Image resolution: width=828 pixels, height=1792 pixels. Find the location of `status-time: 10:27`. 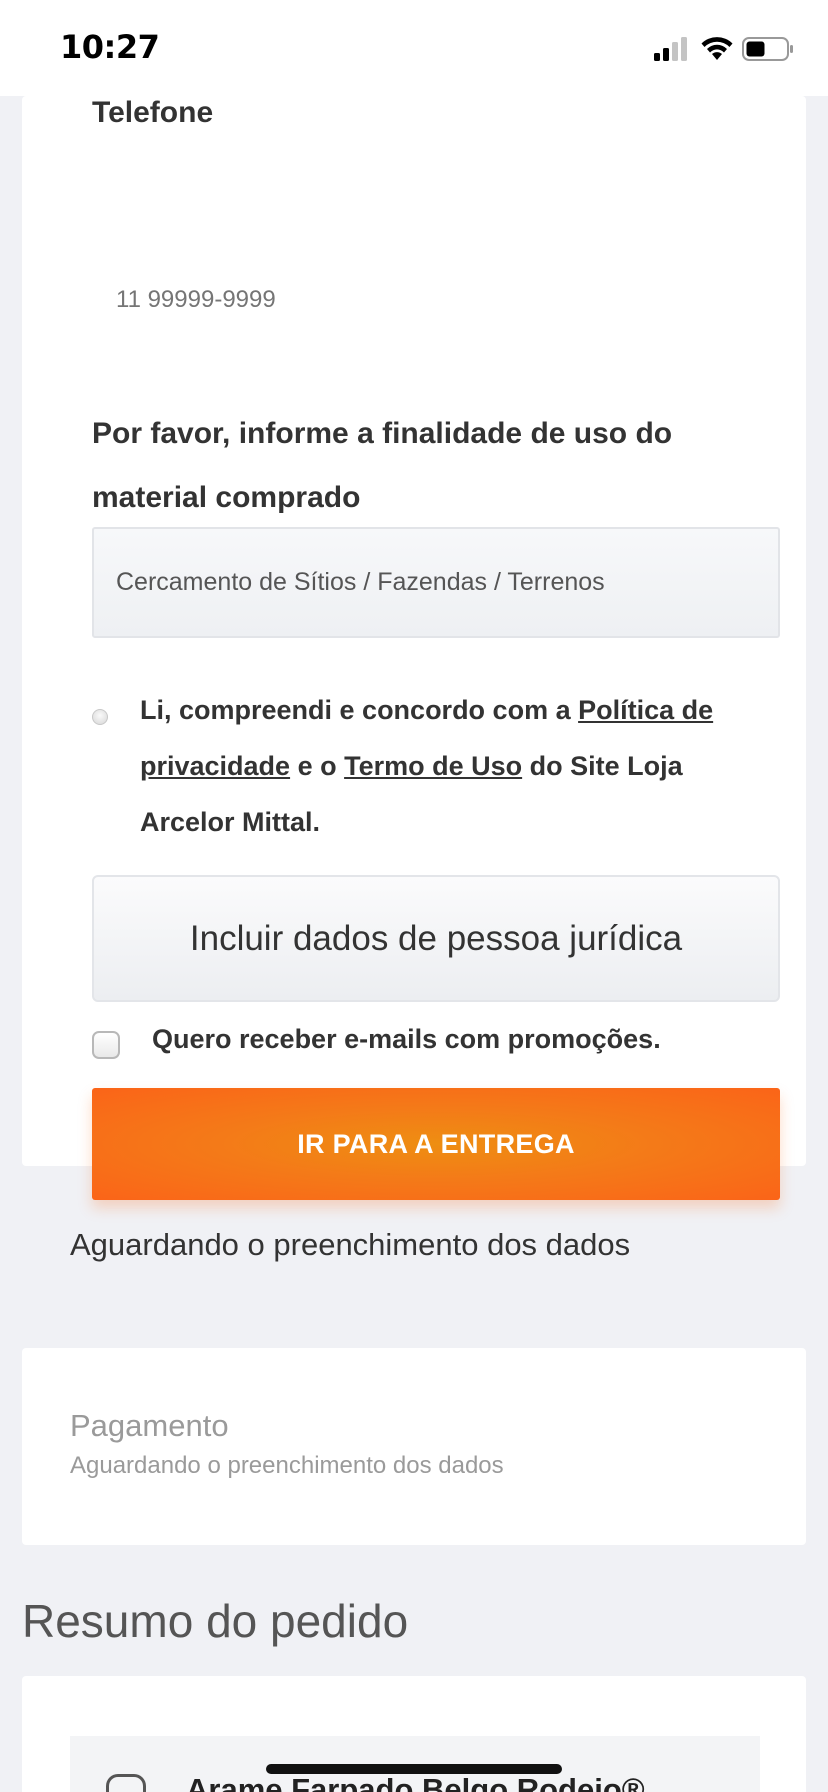

status-time: 10:27 is located at coordinates (110, 47).